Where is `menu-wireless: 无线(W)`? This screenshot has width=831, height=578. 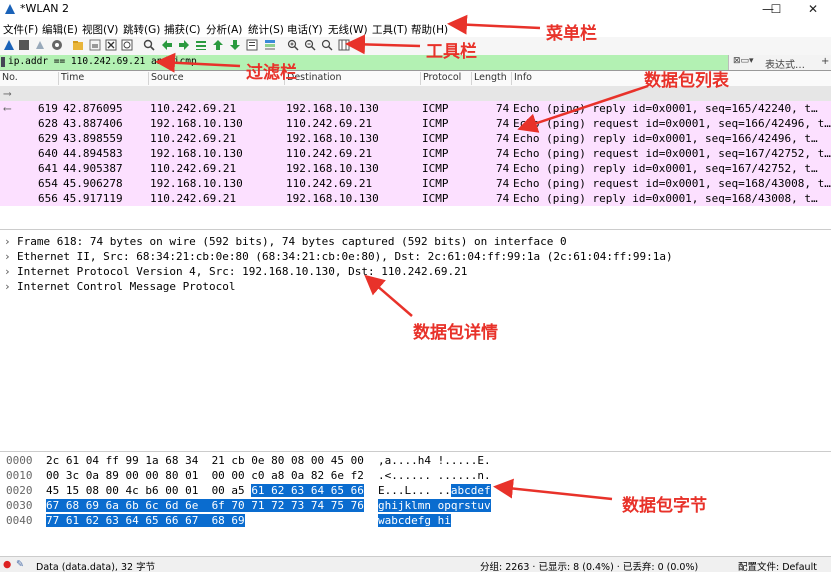
menu-wireless: 无线(W) is located at coordinates (348, 29).